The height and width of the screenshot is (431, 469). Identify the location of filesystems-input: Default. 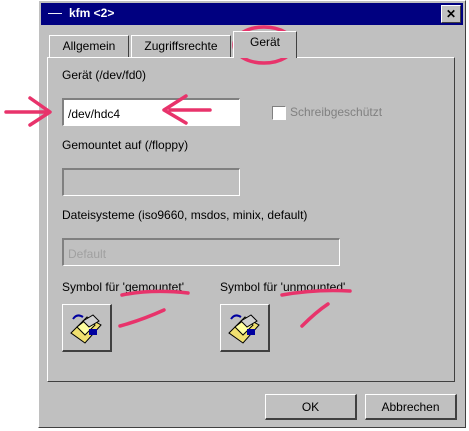
(201, 252).